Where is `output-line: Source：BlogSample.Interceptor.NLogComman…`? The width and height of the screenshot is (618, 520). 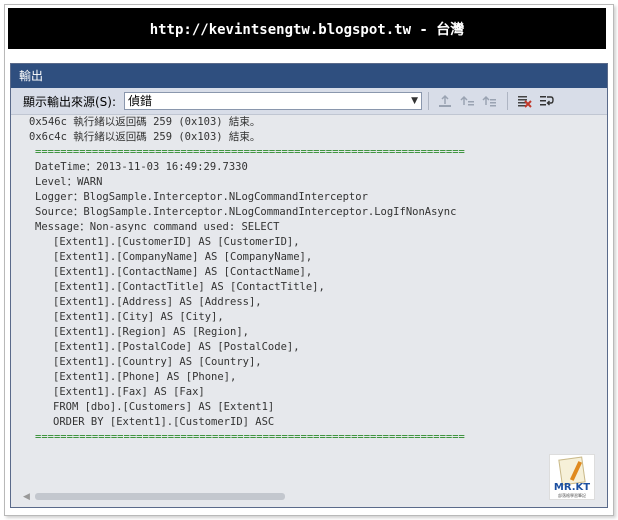 output-line: Source：BlogSample.Interceptor.NLogComman… is located at coordinates (246, 212).